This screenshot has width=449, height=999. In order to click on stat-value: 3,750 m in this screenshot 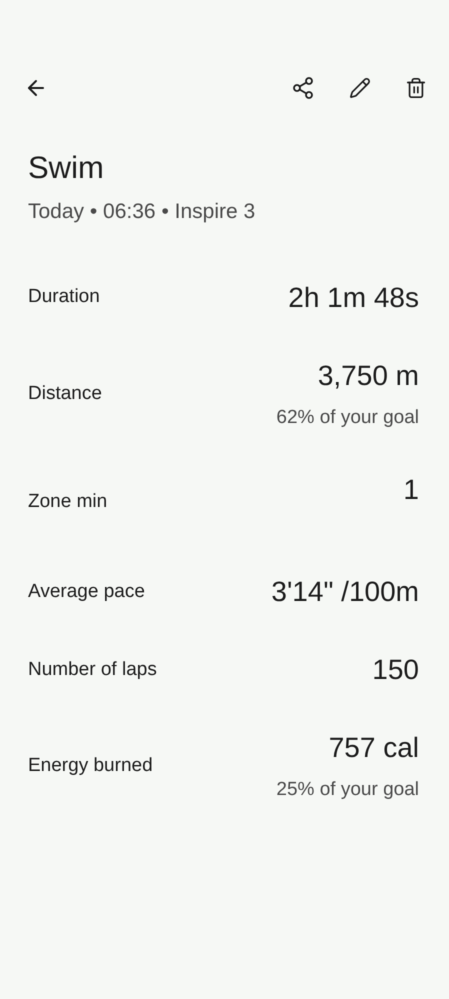, I will do `click(368, 375)`.